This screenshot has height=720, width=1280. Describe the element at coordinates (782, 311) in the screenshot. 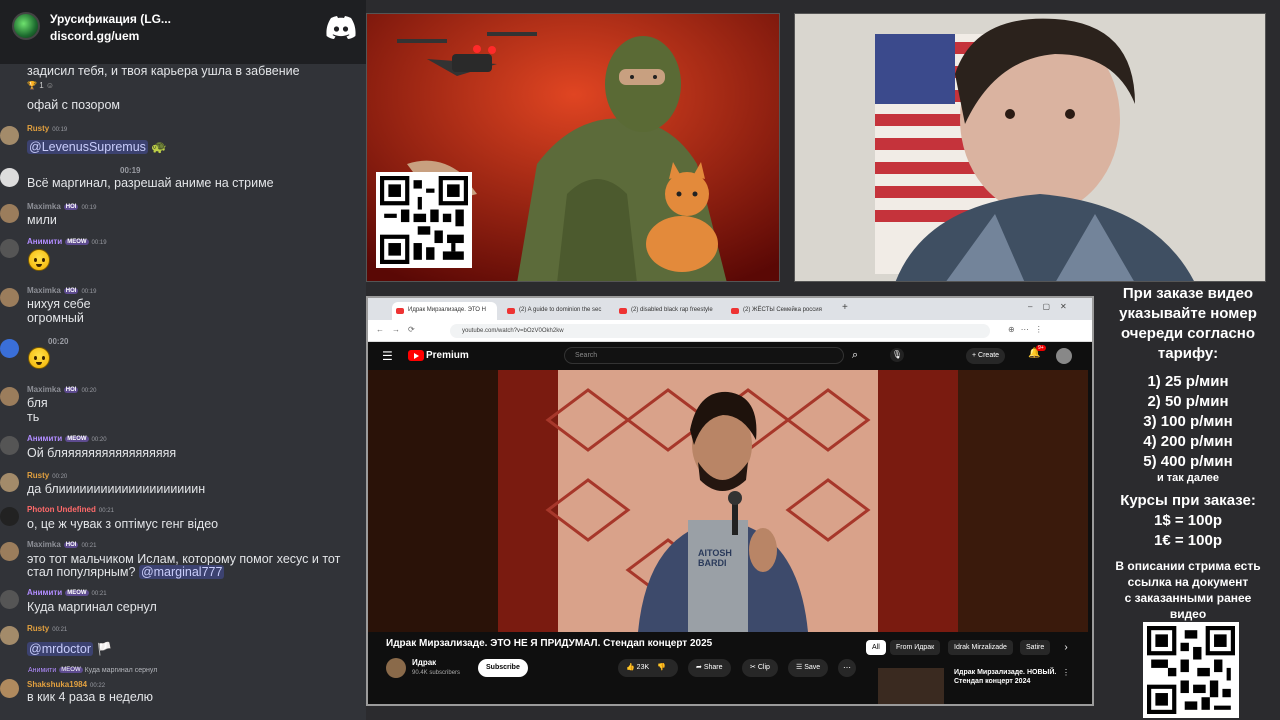

I see `browser-tab: (2) ЖЁСТЫ Семейка россия` at that location.